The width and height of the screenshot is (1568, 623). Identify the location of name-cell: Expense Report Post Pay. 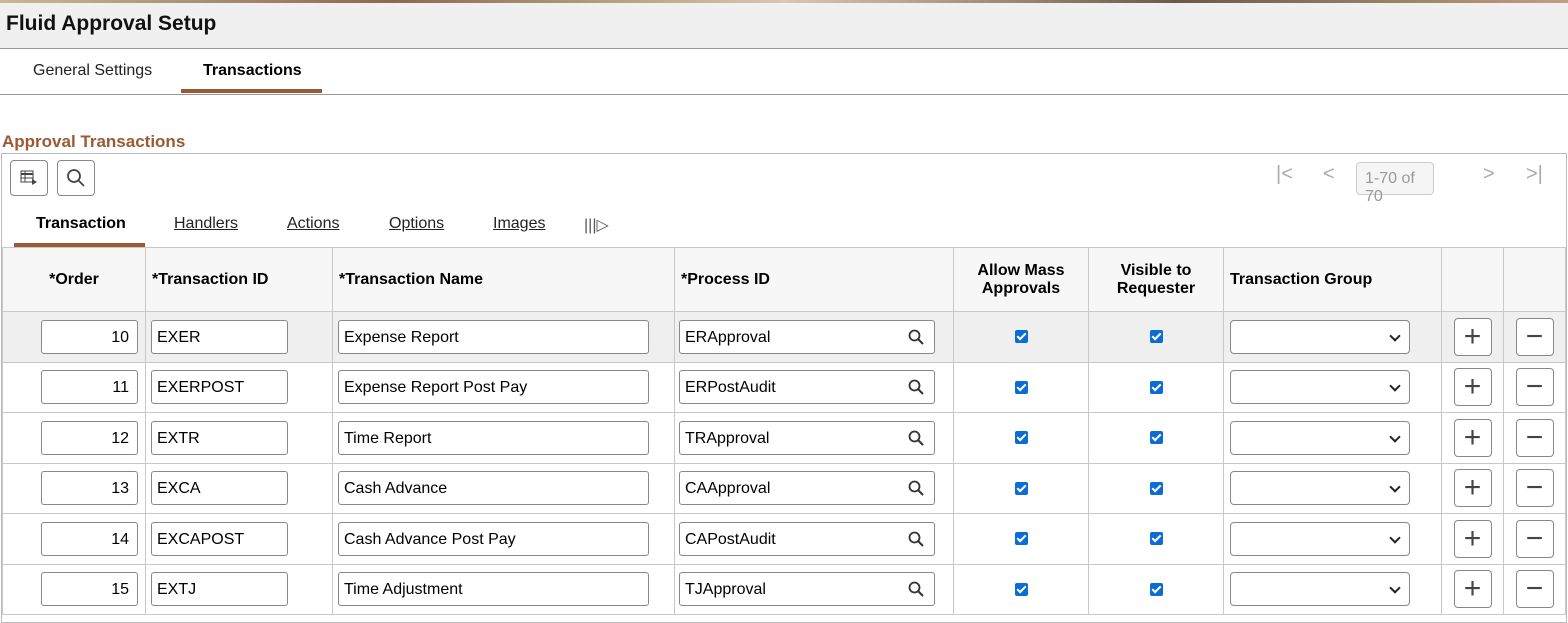
(503, 387).